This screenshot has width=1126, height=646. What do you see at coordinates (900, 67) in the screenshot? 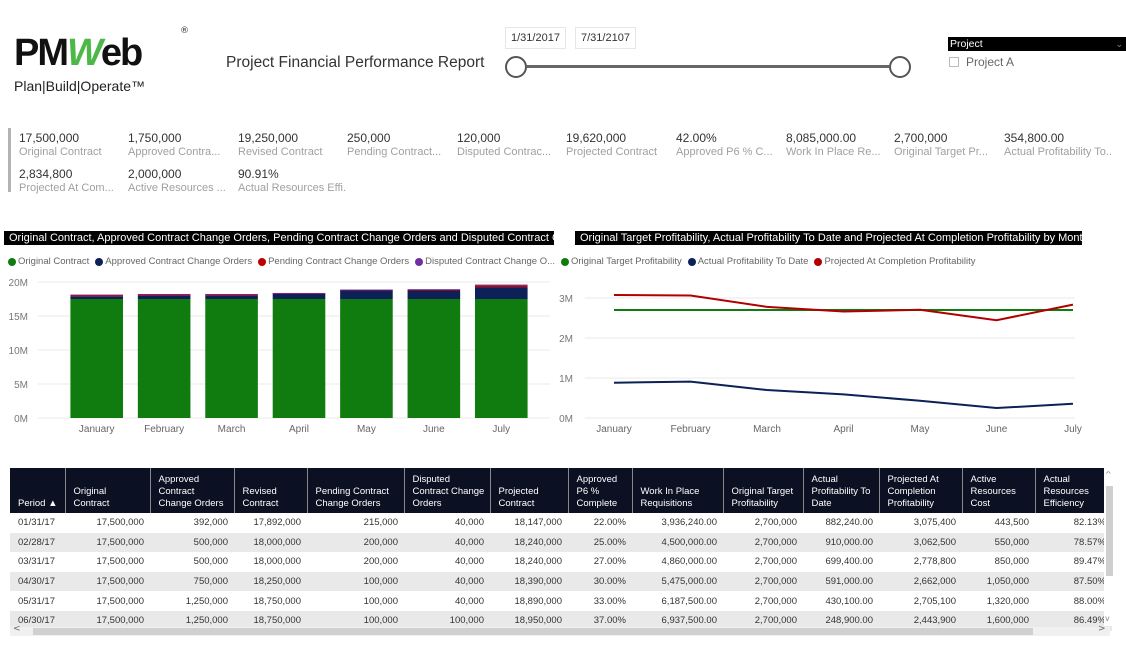
I see `date-range-end-handle` at bounding box center [900, 67].